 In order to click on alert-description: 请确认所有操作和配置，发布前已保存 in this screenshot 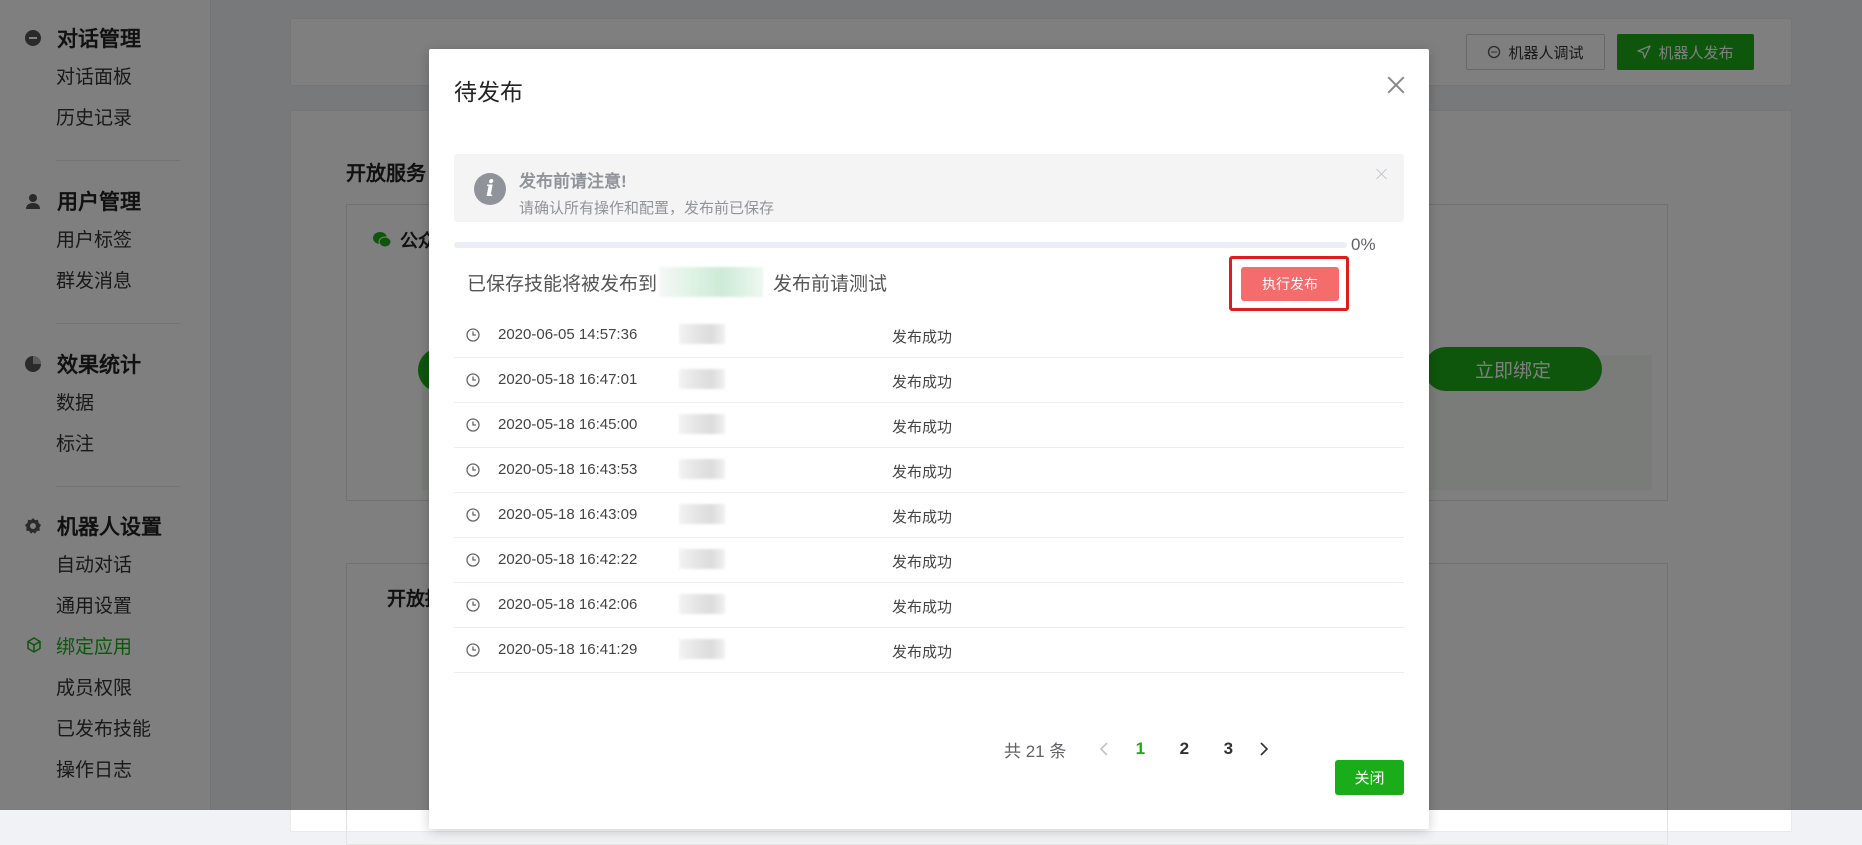, I will do `click(647, 208)`.